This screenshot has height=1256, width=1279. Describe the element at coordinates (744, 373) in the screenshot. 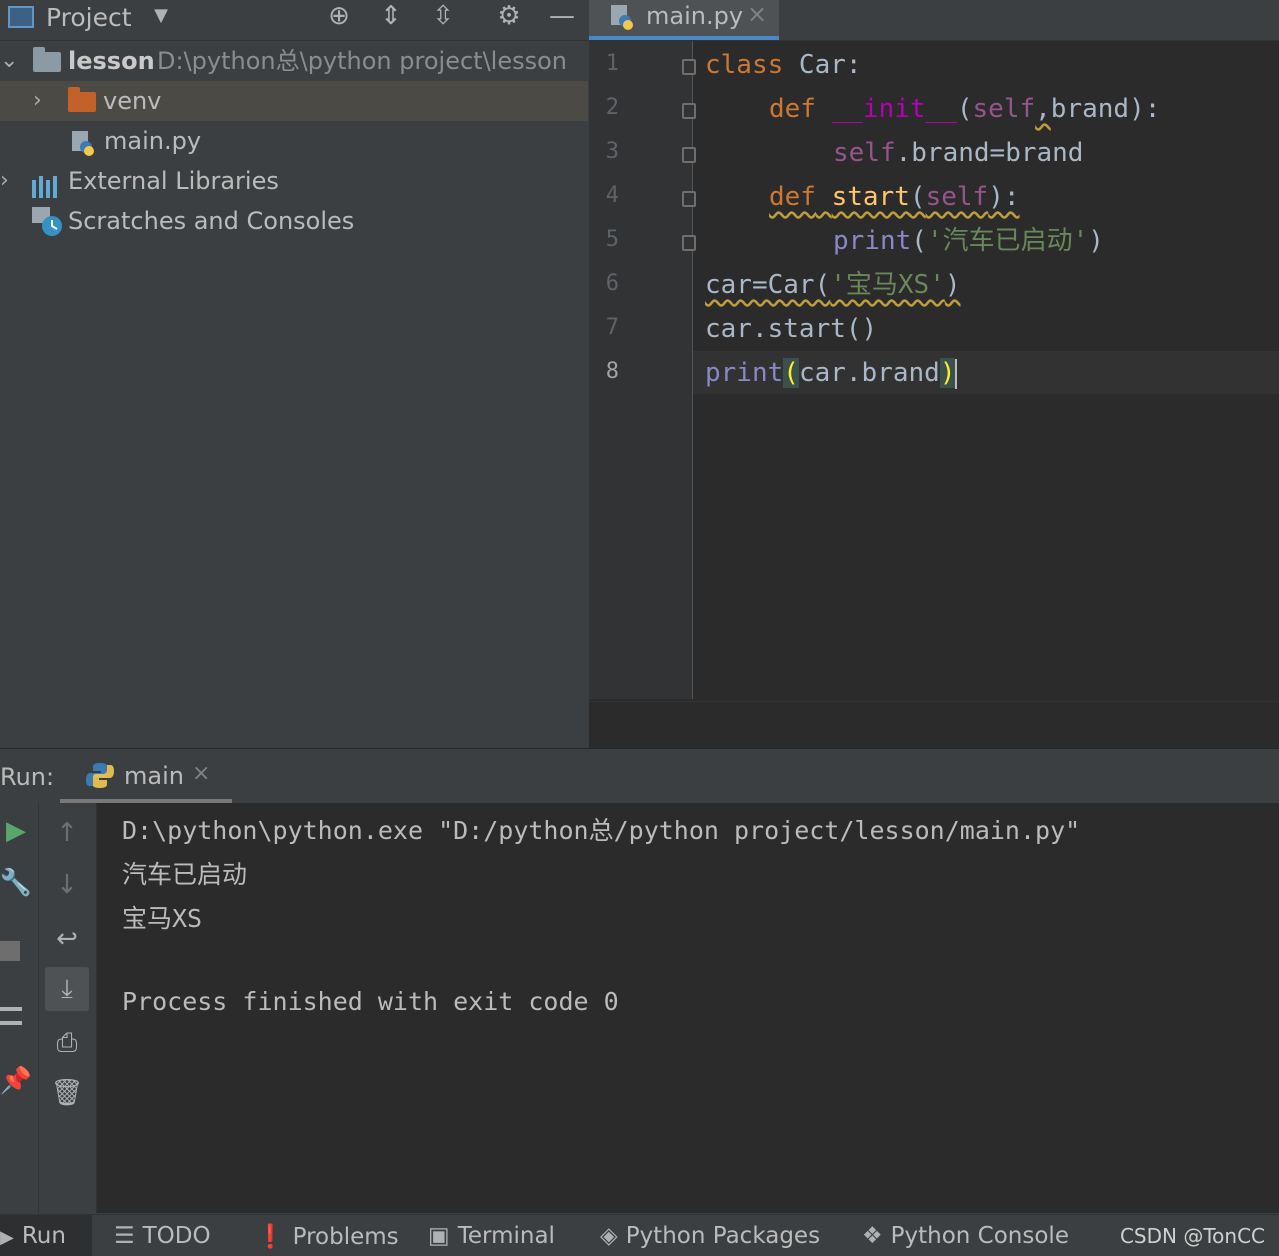

I see `code-builtin: print` at that location.